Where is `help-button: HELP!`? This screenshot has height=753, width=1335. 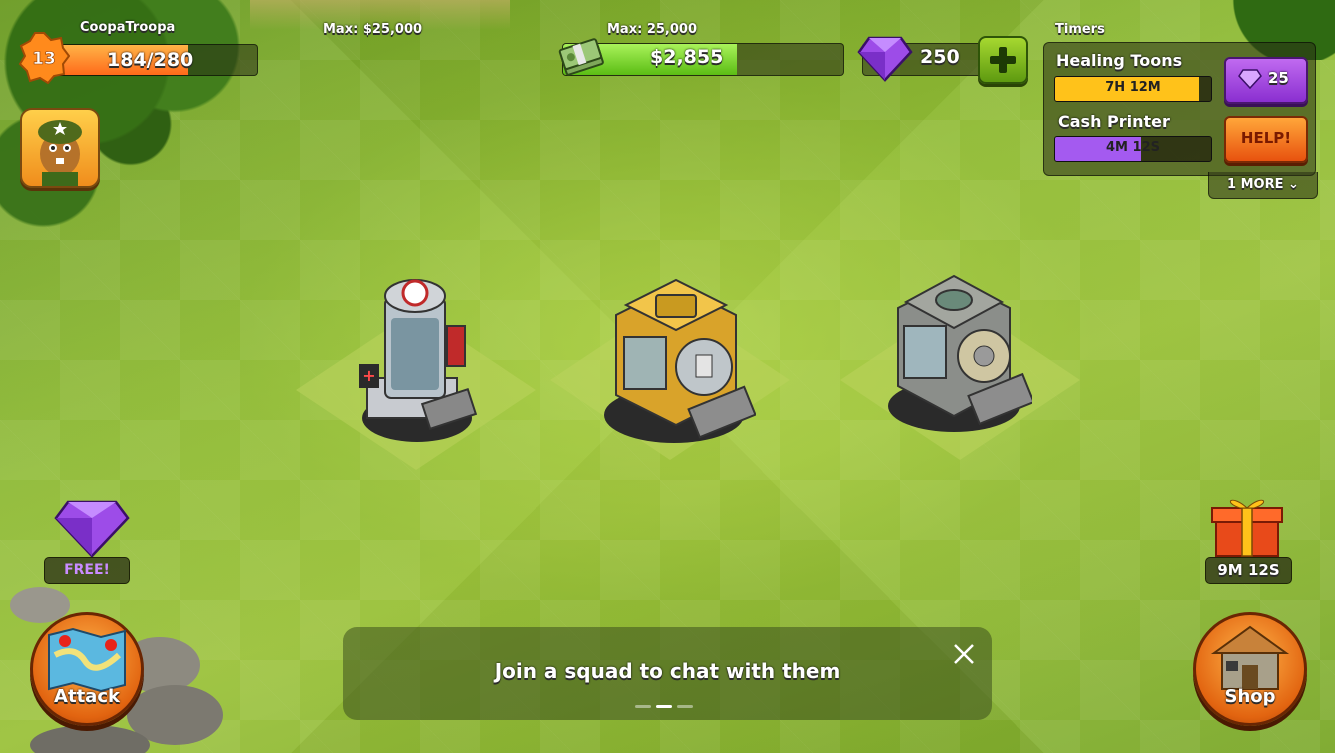
help-button: HELP! is located at coordinates (1266, 139).